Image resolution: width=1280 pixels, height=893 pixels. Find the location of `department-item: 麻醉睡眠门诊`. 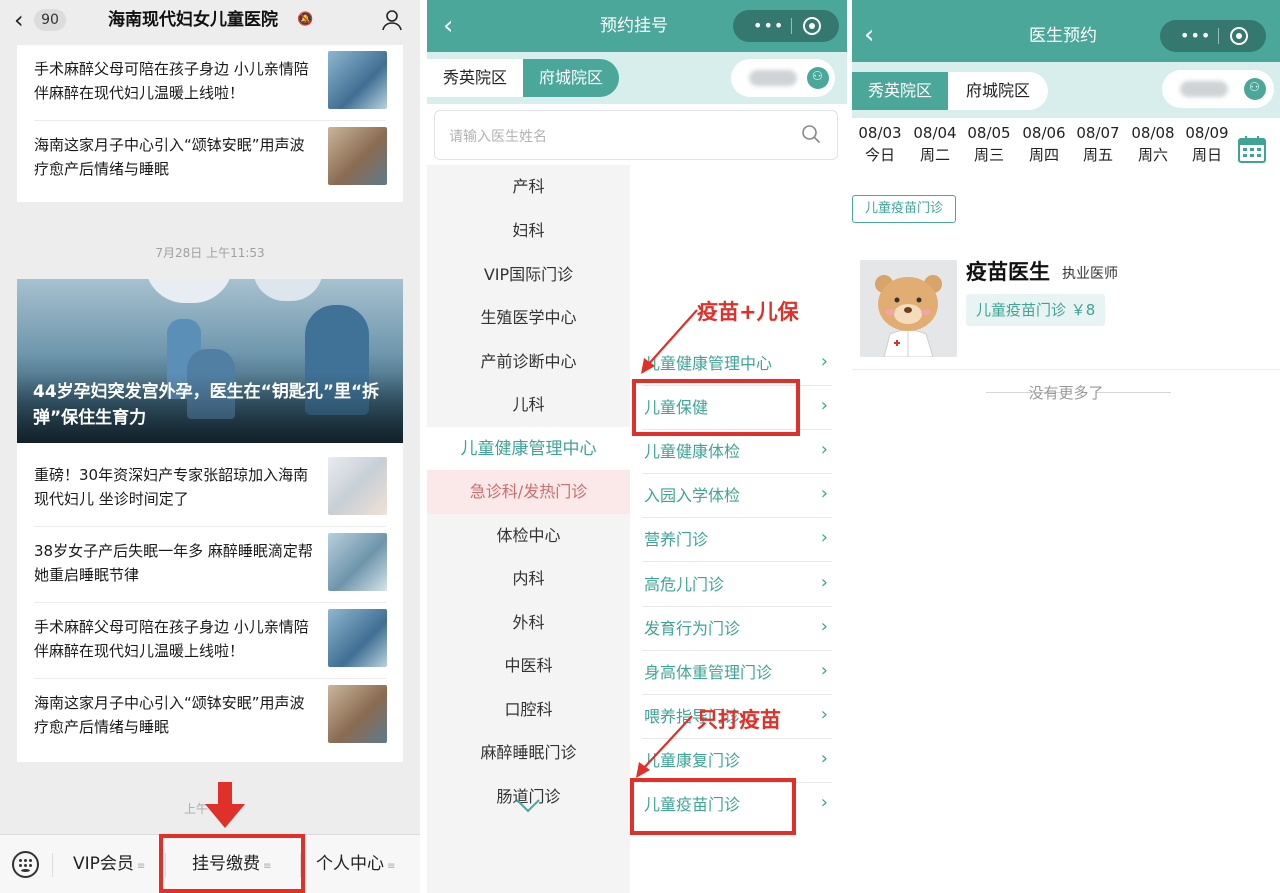

department-item: 麻醉睡眠门诊 is located at coordinates (528, 753).